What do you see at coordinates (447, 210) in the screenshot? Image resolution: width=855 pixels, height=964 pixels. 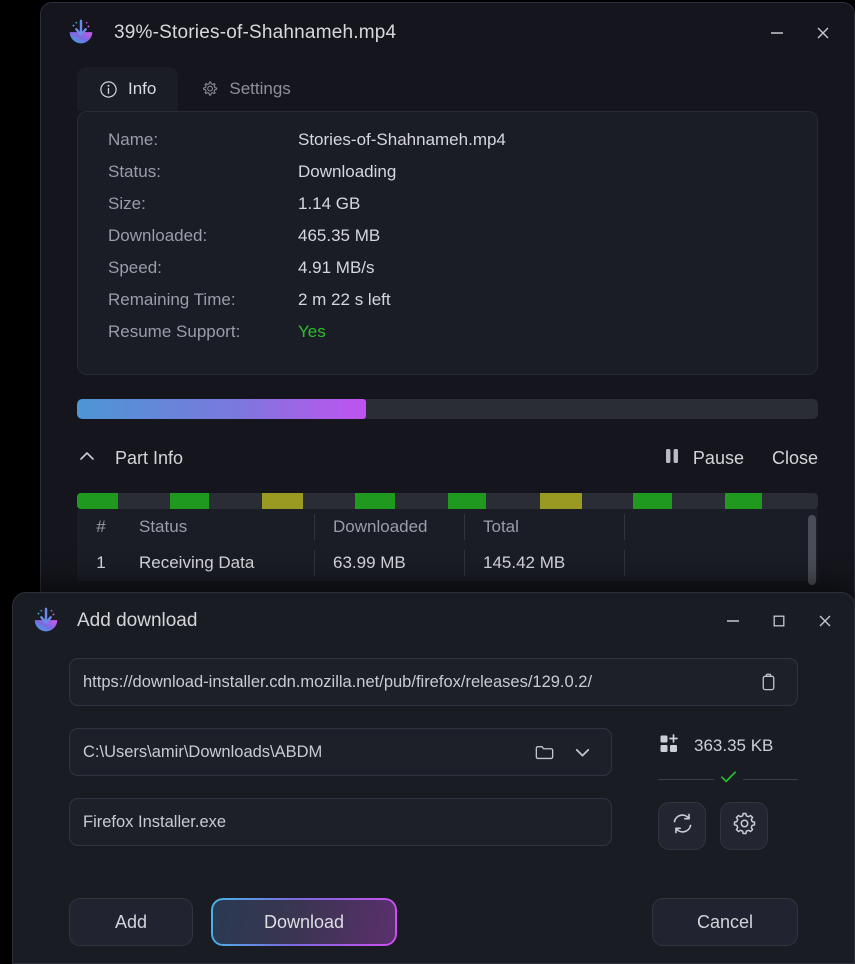 I see `info-row: Size: 1.14 GB` at bounding box center [447, 210].